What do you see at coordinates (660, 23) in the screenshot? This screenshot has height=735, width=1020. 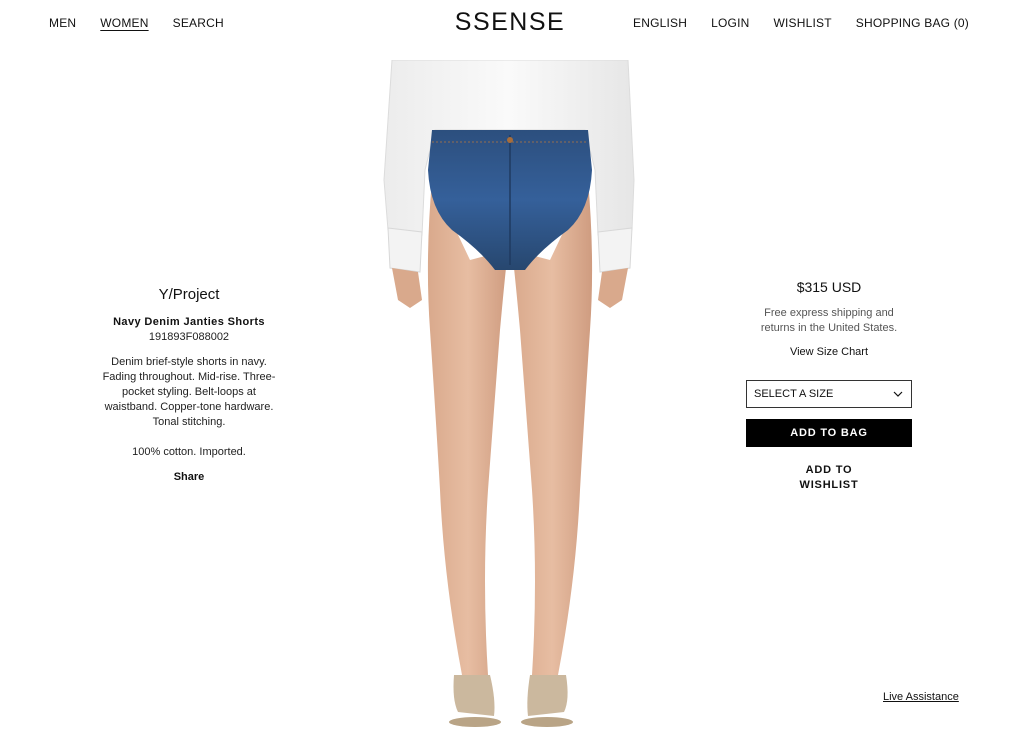 I see `nav-language: ENGLISH` at bounding box center [660, 23].